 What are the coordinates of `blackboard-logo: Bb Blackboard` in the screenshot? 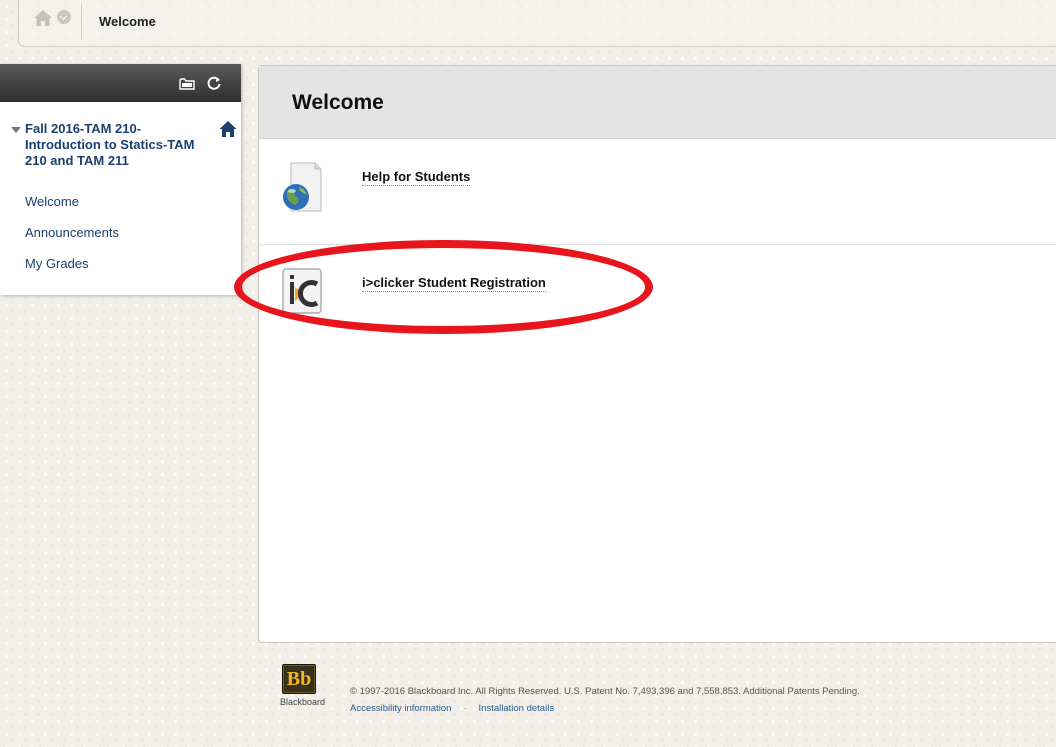 It's located at (305, 685).